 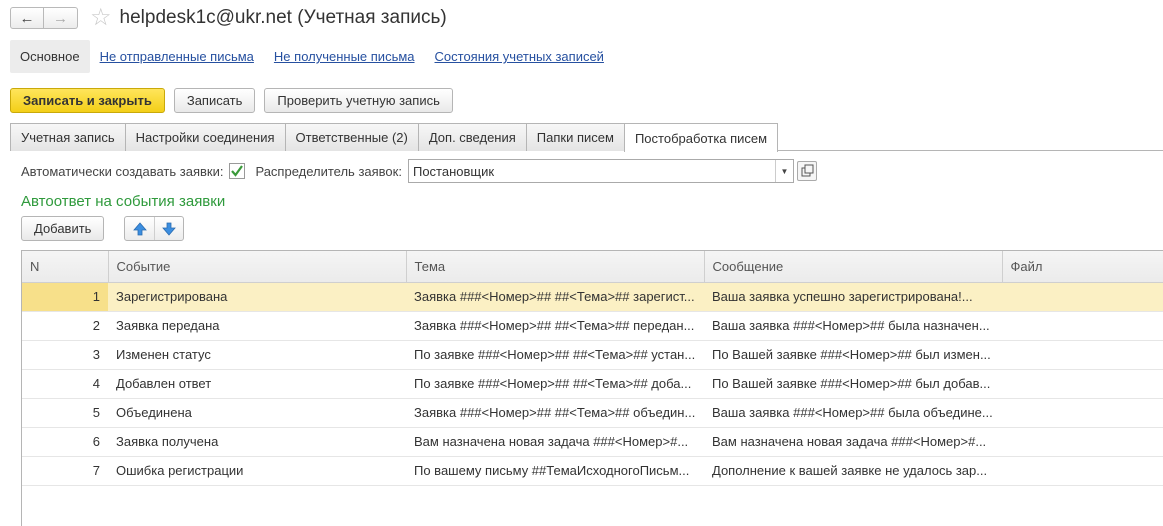 I want to click on column-header-subject: Тема, so click(x=555, y=267).